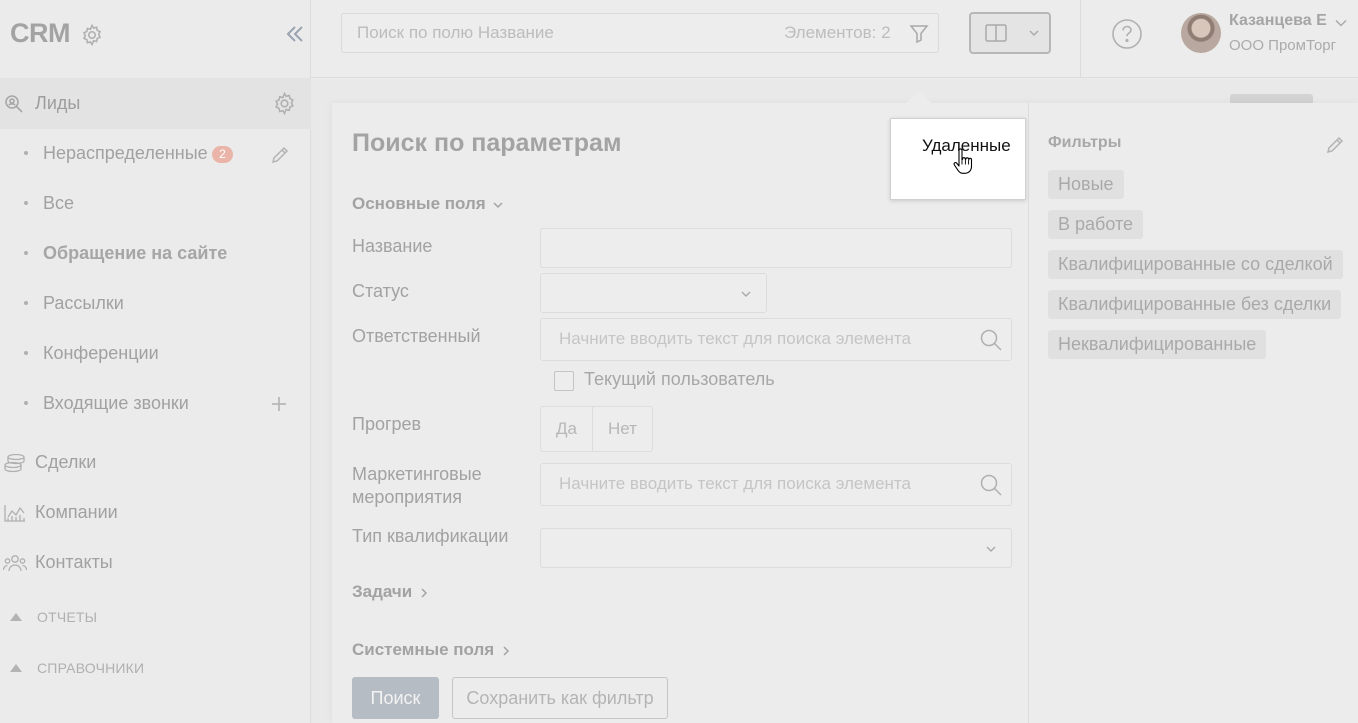 Image resolution: width=1358 pixels, height=723 pixels. What do you see at coordinates (1085, 142) in the screenshot?
I see `filters-title: Фильтры` at bounding box center [1085, 142].